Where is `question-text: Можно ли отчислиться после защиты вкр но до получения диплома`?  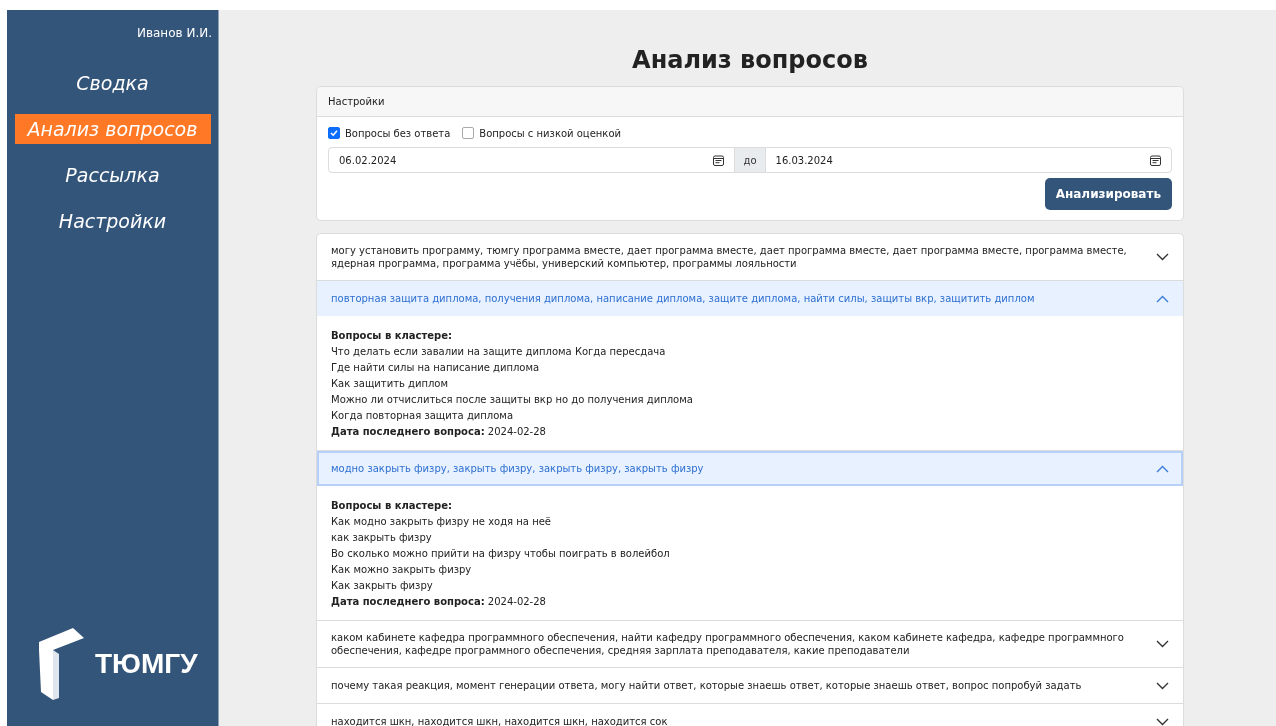 question-text: Можно ли отчислиться после защиты вкр но до получения диплома is located at coordinates (512, 400).